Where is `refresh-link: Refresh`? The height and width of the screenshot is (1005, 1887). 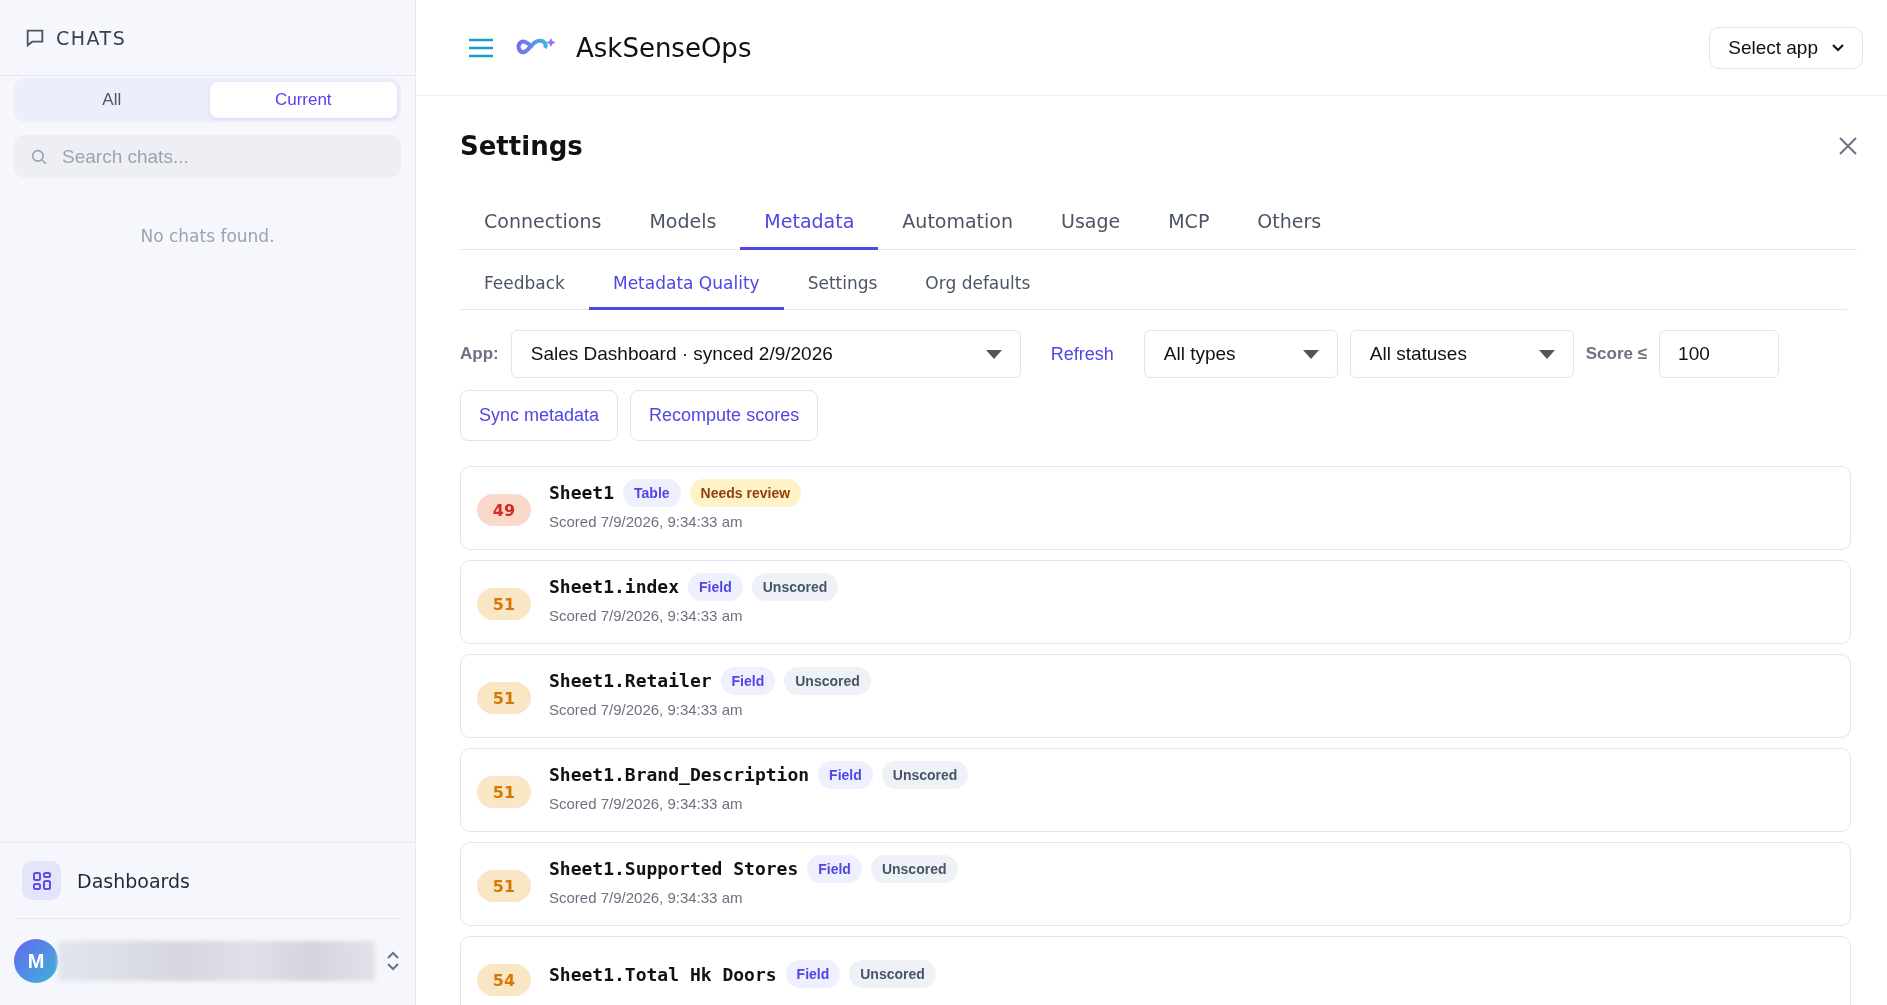 refresh-link: Refresh is located at coordinates (1082, 354).